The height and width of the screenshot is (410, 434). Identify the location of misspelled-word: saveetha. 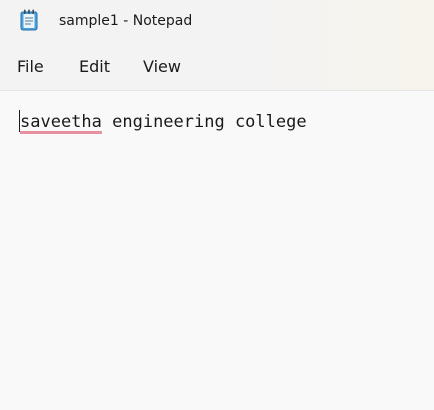
(61, 122).